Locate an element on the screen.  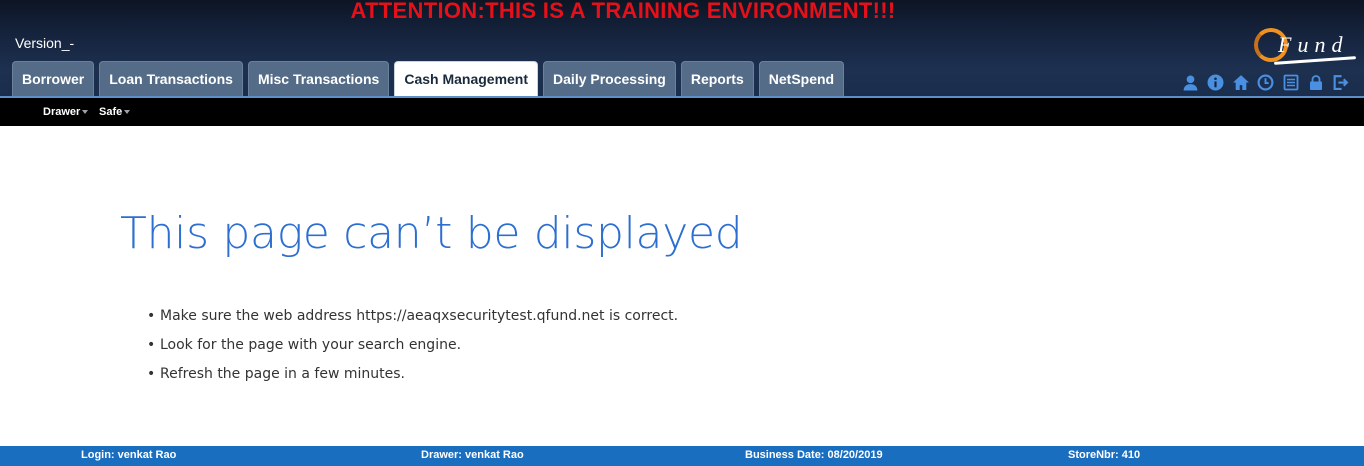
safe-menu-label: Safe is located at coordinates (111, 112).